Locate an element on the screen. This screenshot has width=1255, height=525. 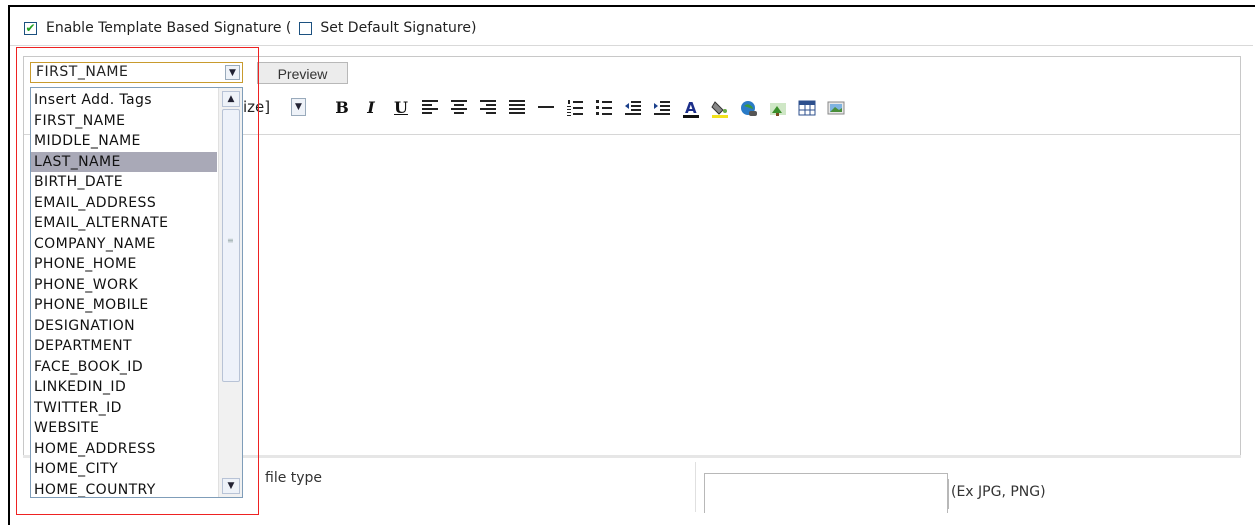
align-left-icon is located at coordinates (430, 108).